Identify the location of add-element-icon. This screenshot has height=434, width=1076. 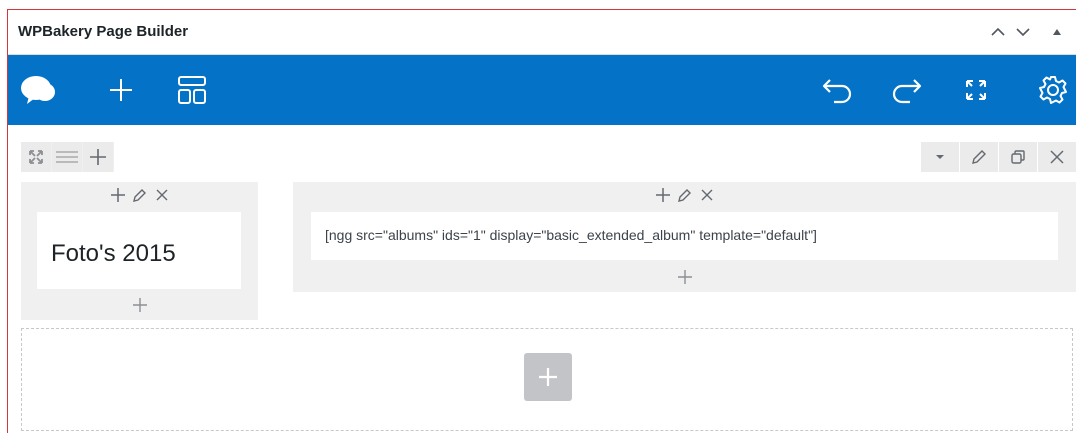
(121, 90).